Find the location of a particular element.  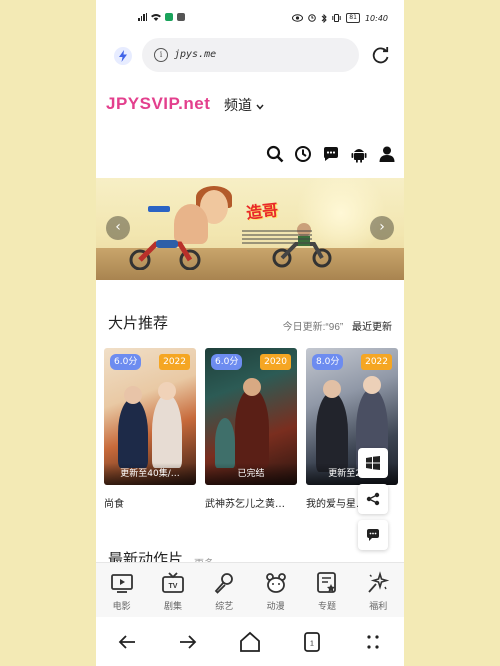

share-float-button is located at coordinates (373, 499).